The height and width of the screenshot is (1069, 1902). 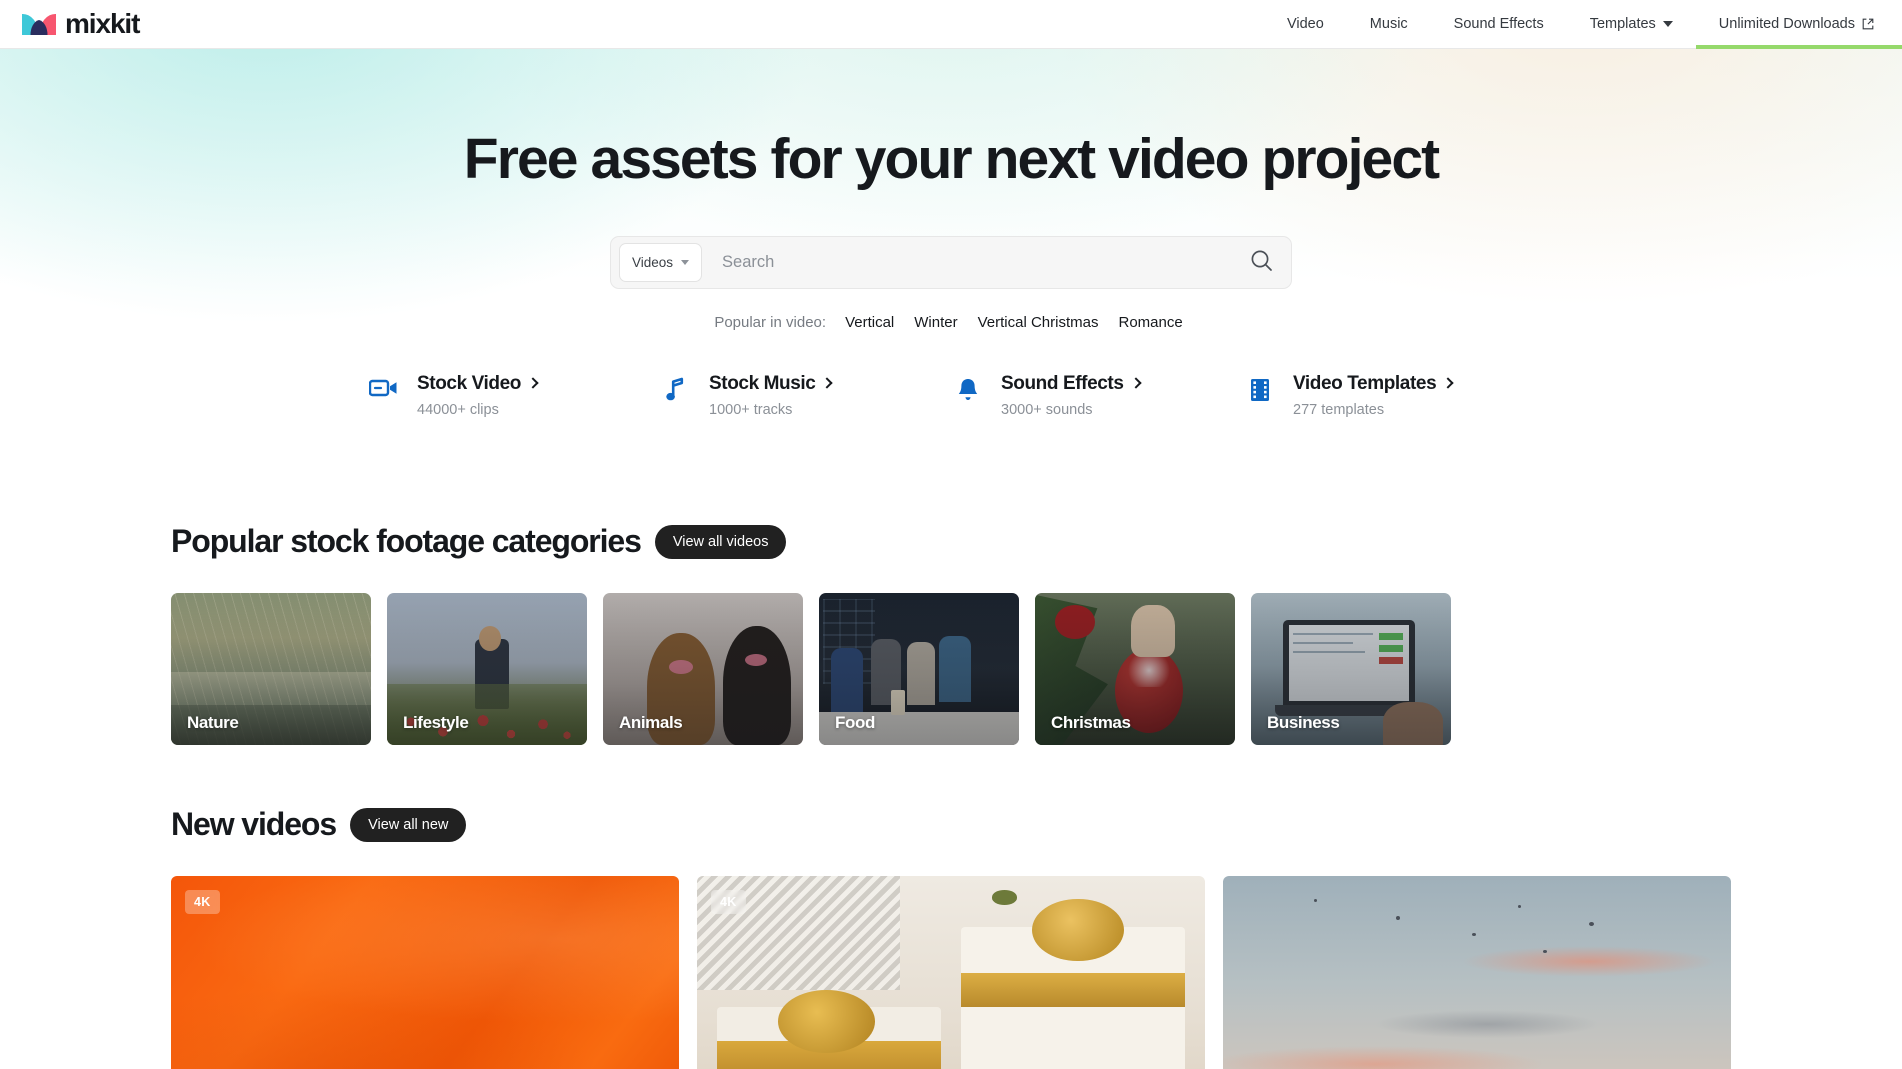 What do you see at coordinates (951, 159) in the screenshot?
I see `page-title: Free assets for your next video project` at bounding box center [951, 159].